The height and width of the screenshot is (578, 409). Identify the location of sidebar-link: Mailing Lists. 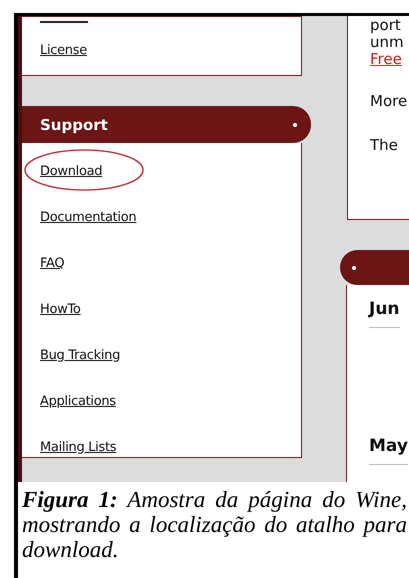
(78, 447).